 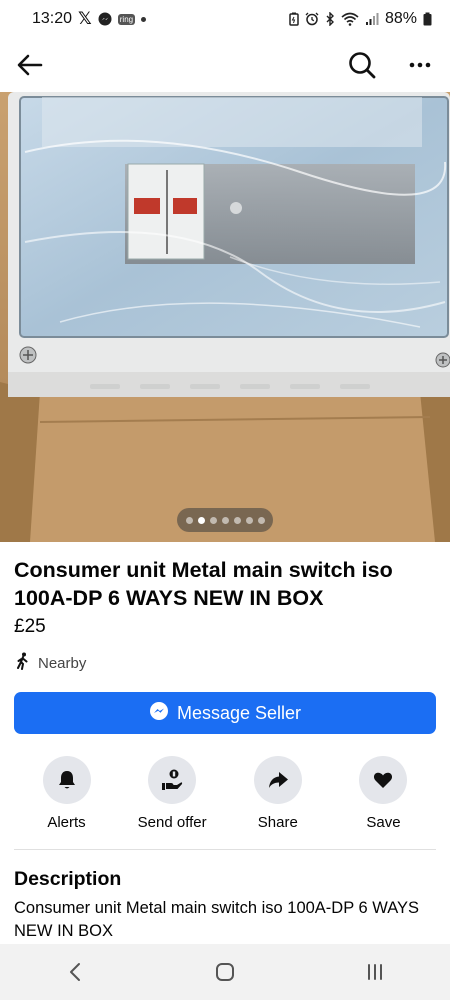 What do you see at coordinates (66, 822) in the screenshot?
I see `alerts-label: Alerts` at bounding box center [66, 822].